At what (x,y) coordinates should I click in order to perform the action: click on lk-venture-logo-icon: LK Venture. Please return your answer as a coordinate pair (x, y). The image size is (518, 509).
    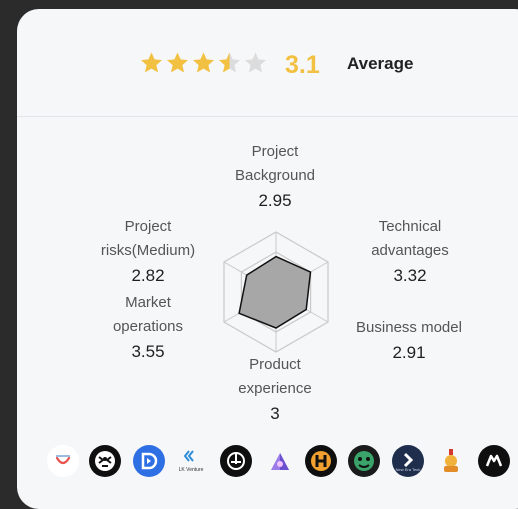
    Looking at the image, I should click on (191, 461).